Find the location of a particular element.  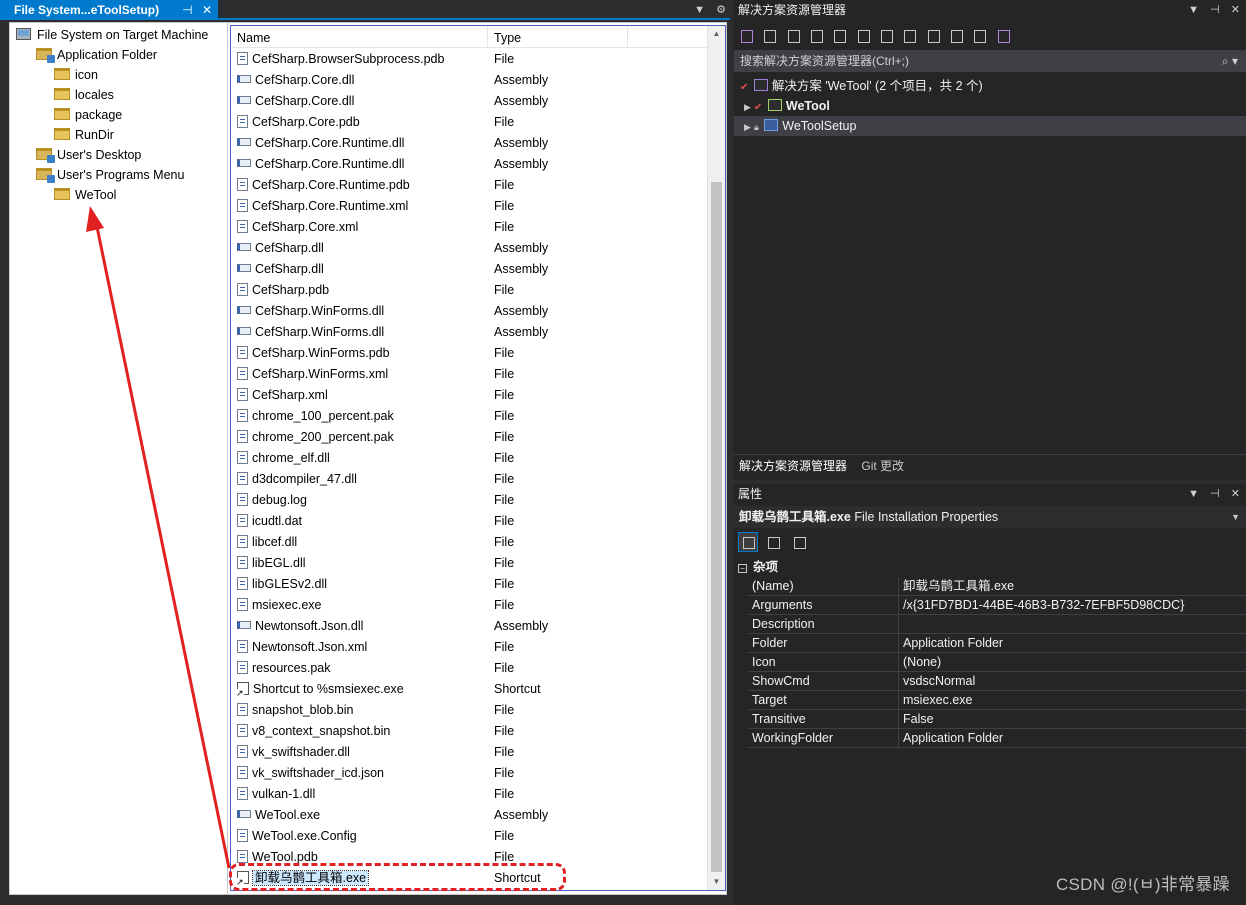

property-value: (None) is located at coordinates (922, 662).